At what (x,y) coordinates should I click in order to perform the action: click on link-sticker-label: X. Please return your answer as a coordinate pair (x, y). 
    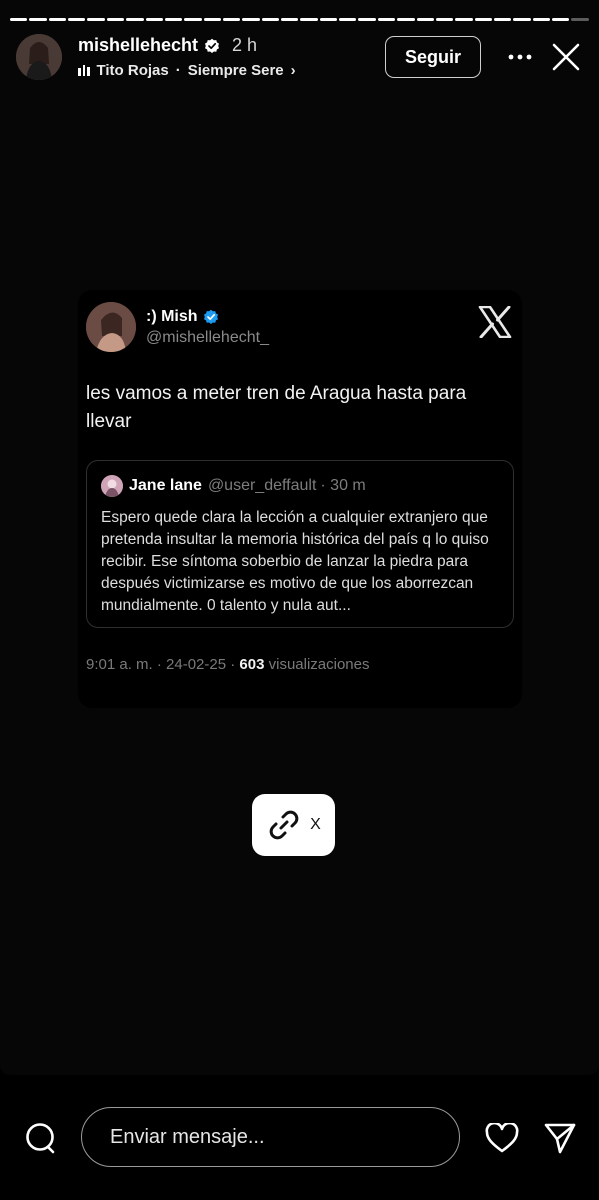
    Looking at the image, I should click on (315, 824).